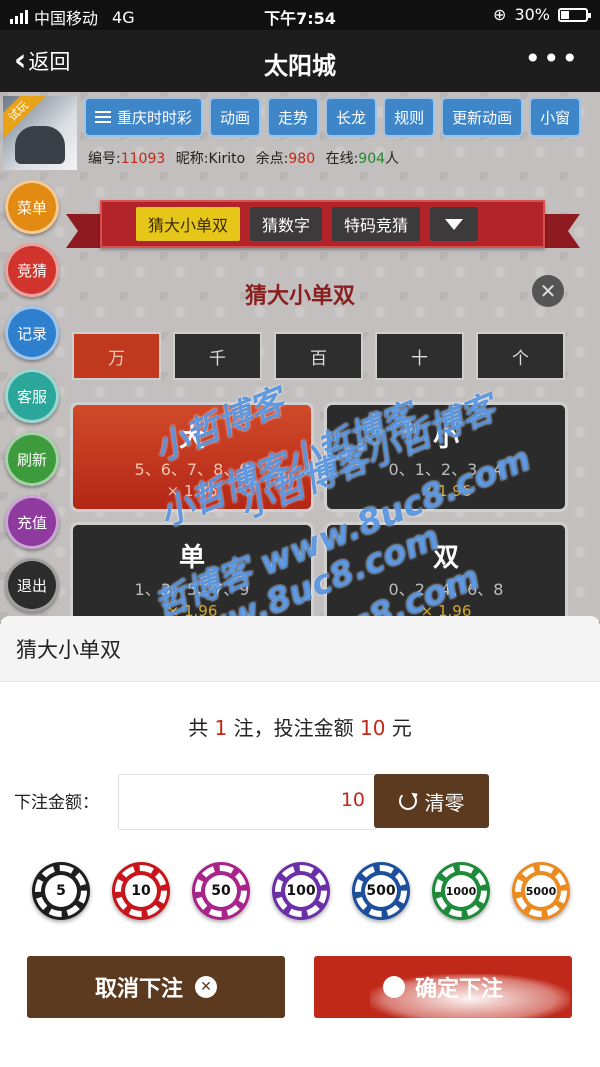  I want to click on tab-label: 动画, so click(235, 117).